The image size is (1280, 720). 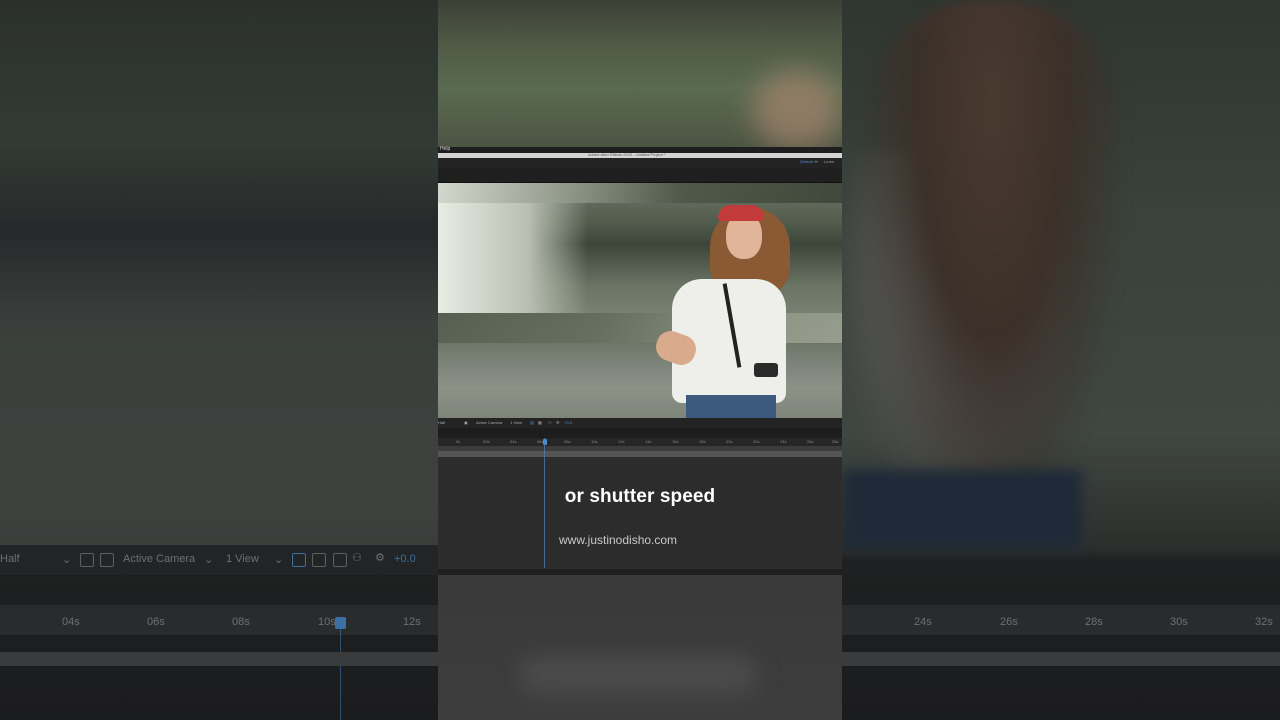 I want to click on ruler-tick: 0s, so click(x=458, y=441).